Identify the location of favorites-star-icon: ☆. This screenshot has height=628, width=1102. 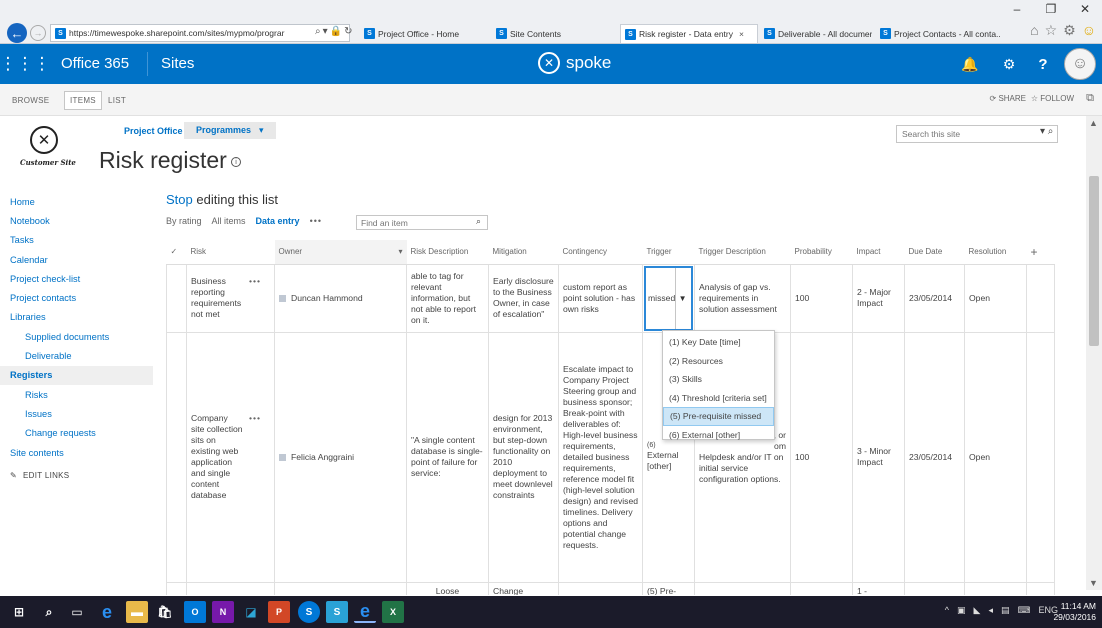
(1051, 30).